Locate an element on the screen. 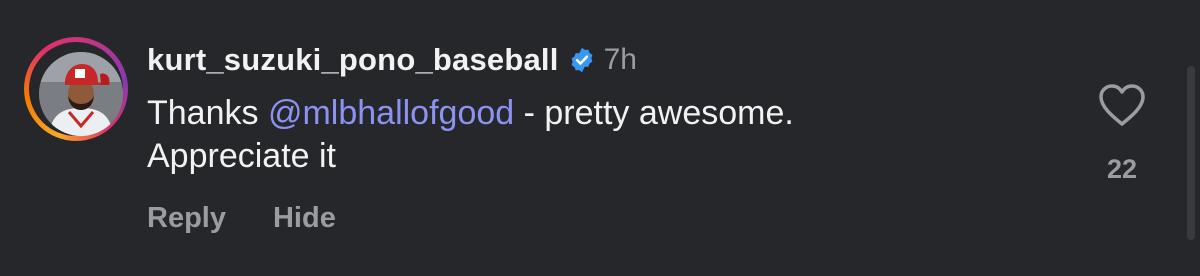 This screenshot has width=1200, height=276. comment-text-line-2: Appreciate it is located at coordinates (241, 156).